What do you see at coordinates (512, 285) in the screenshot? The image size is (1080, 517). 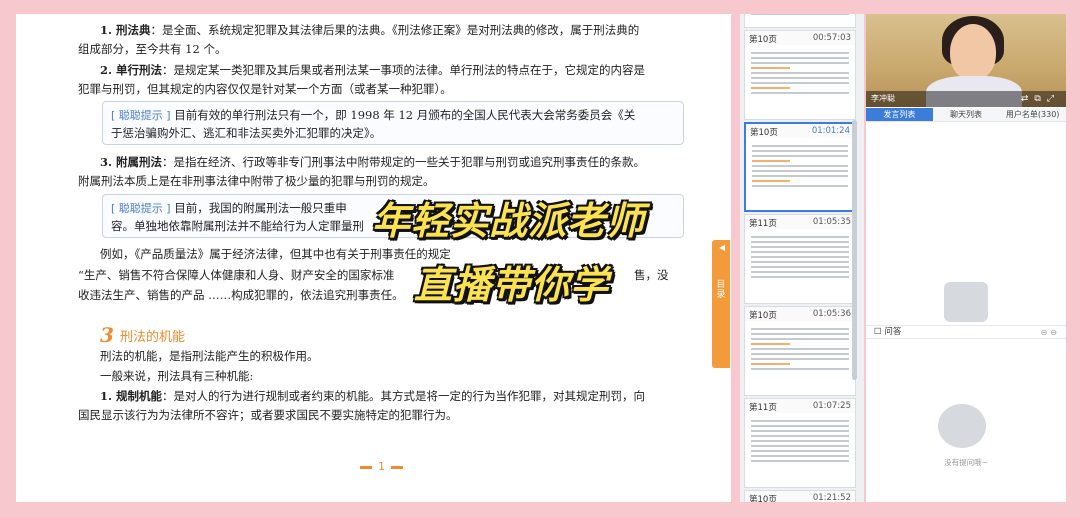 I see `promo-overlay-line2: 直播带你学` at bounding box center [512, 285].